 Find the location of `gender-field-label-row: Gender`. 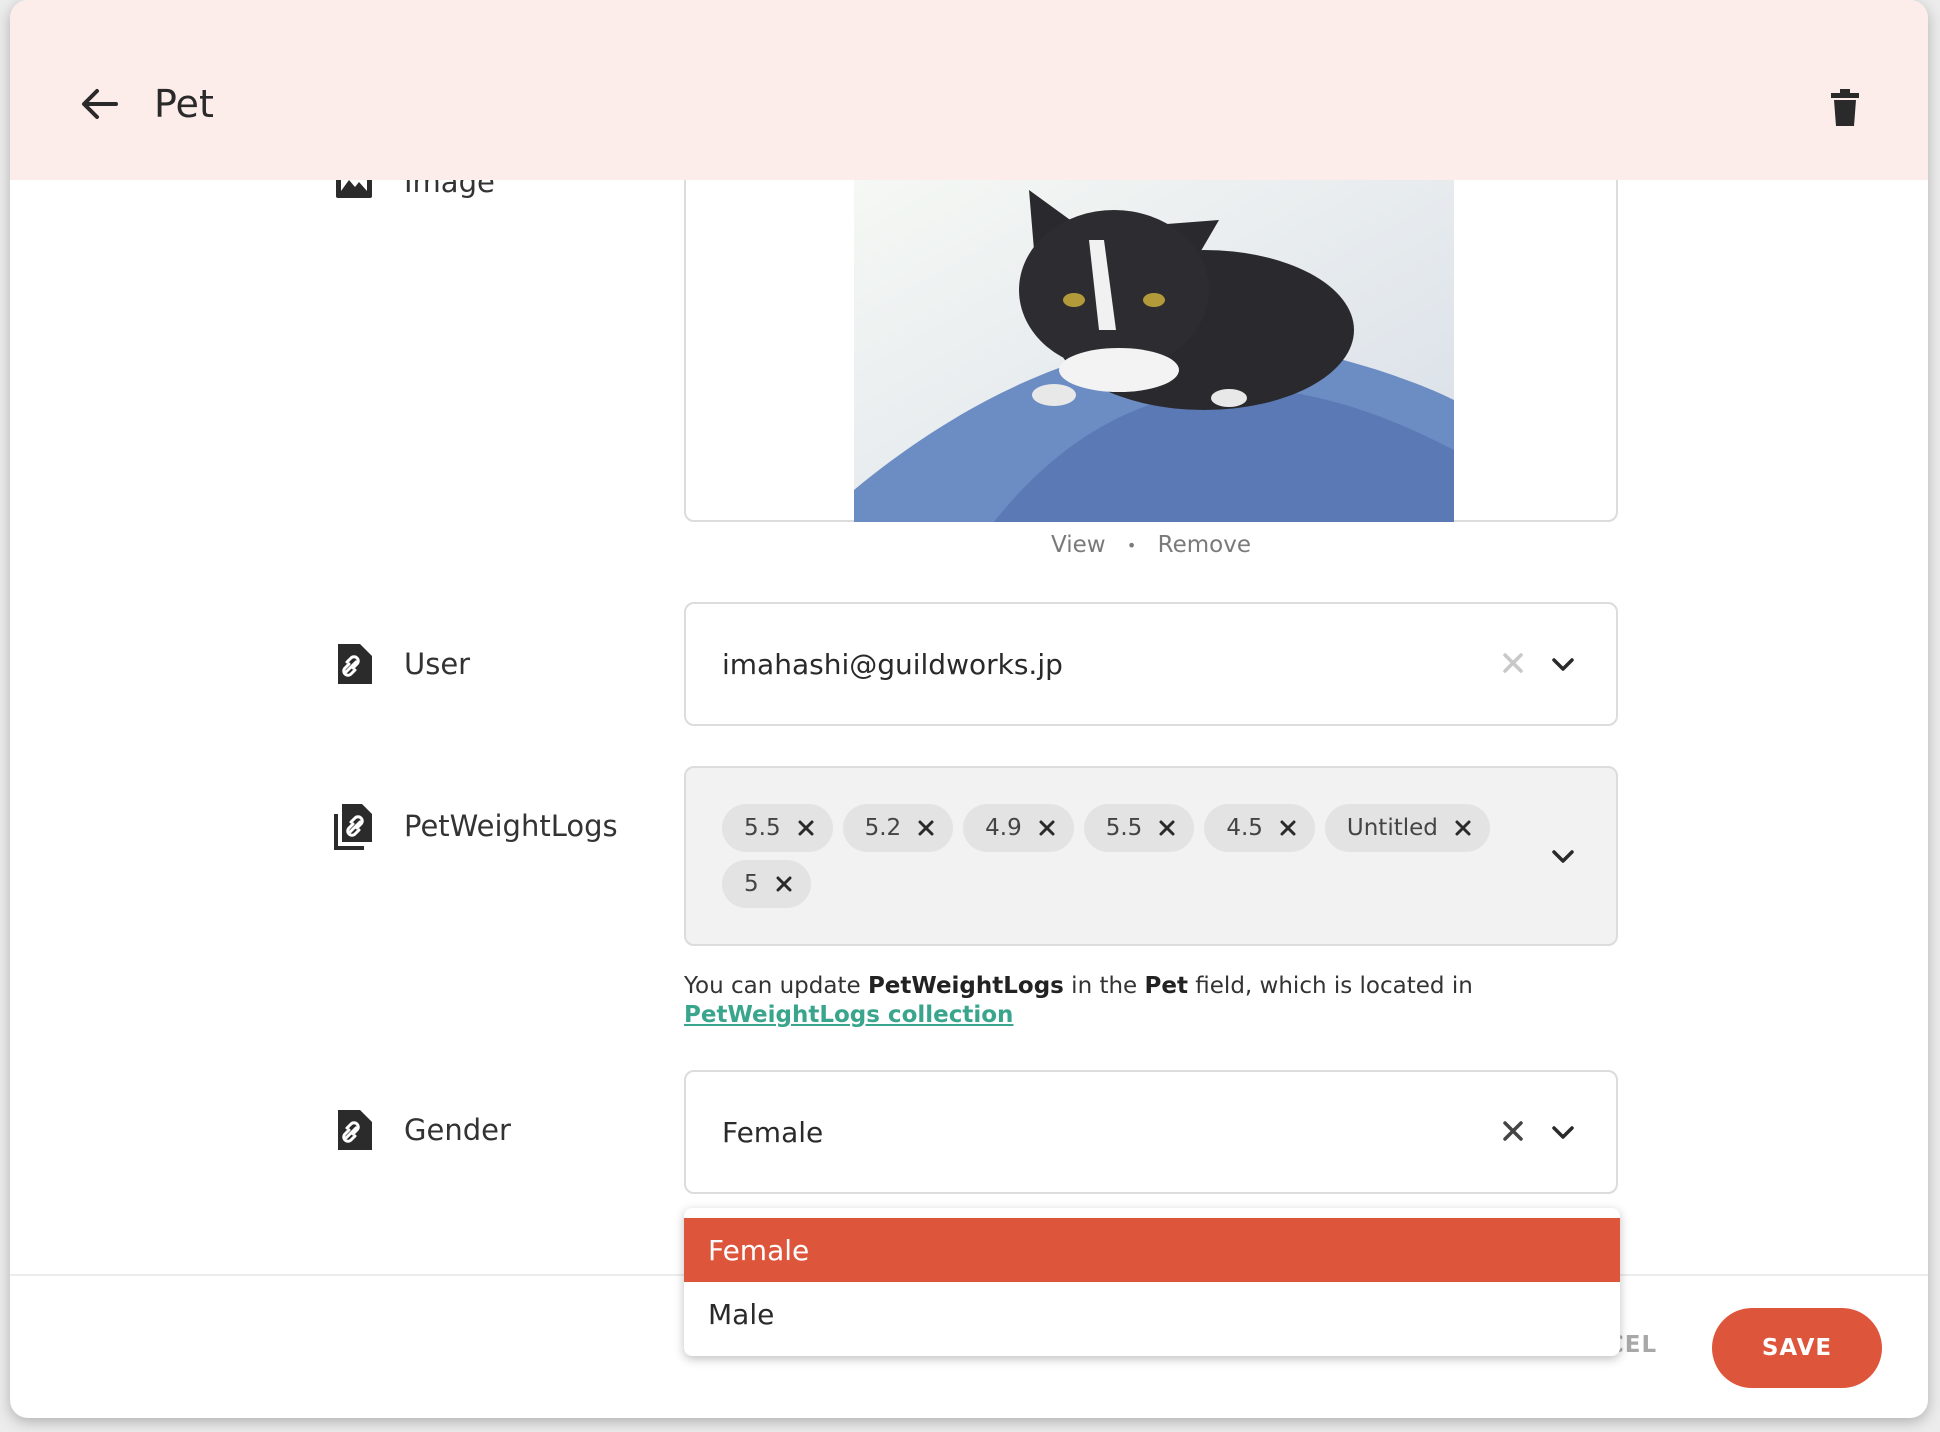

gender-field-label-row: Gender is located at coordinates (421, 1130).